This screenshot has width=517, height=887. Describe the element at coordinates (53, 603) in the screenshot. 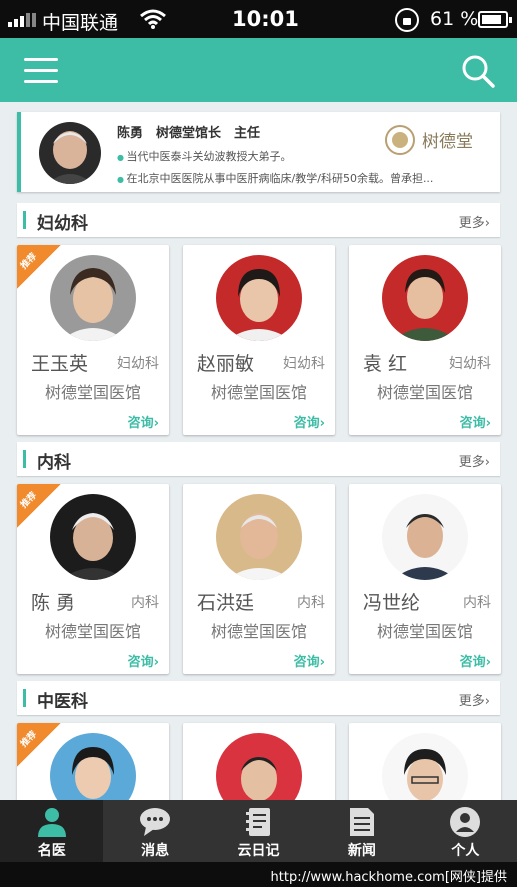

I see `doctor-name: 陈 勇` at that location.